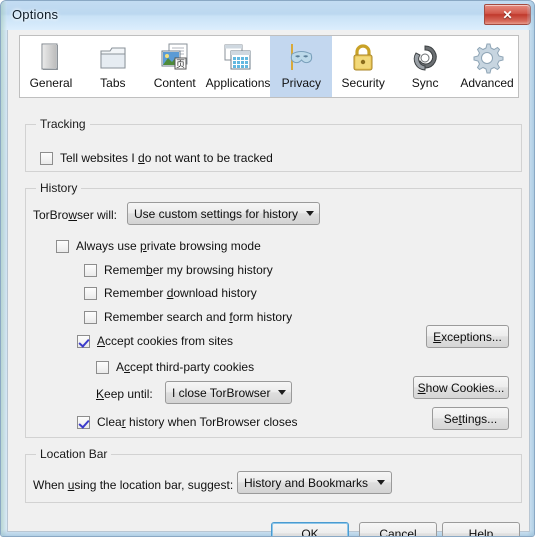 This screenshot has height=537, width=535. Describe the element at coordinates (113, 83) in the screenshot. I see `tab-tabs-label: Tabs` at that location.